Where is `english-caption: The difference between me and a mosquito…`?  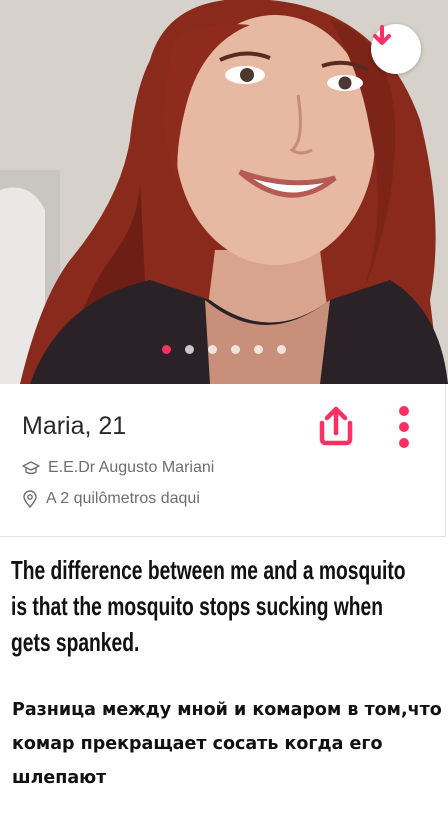 english-caption: The difference between me and a mosquito… is located at coordinates (208, 606).